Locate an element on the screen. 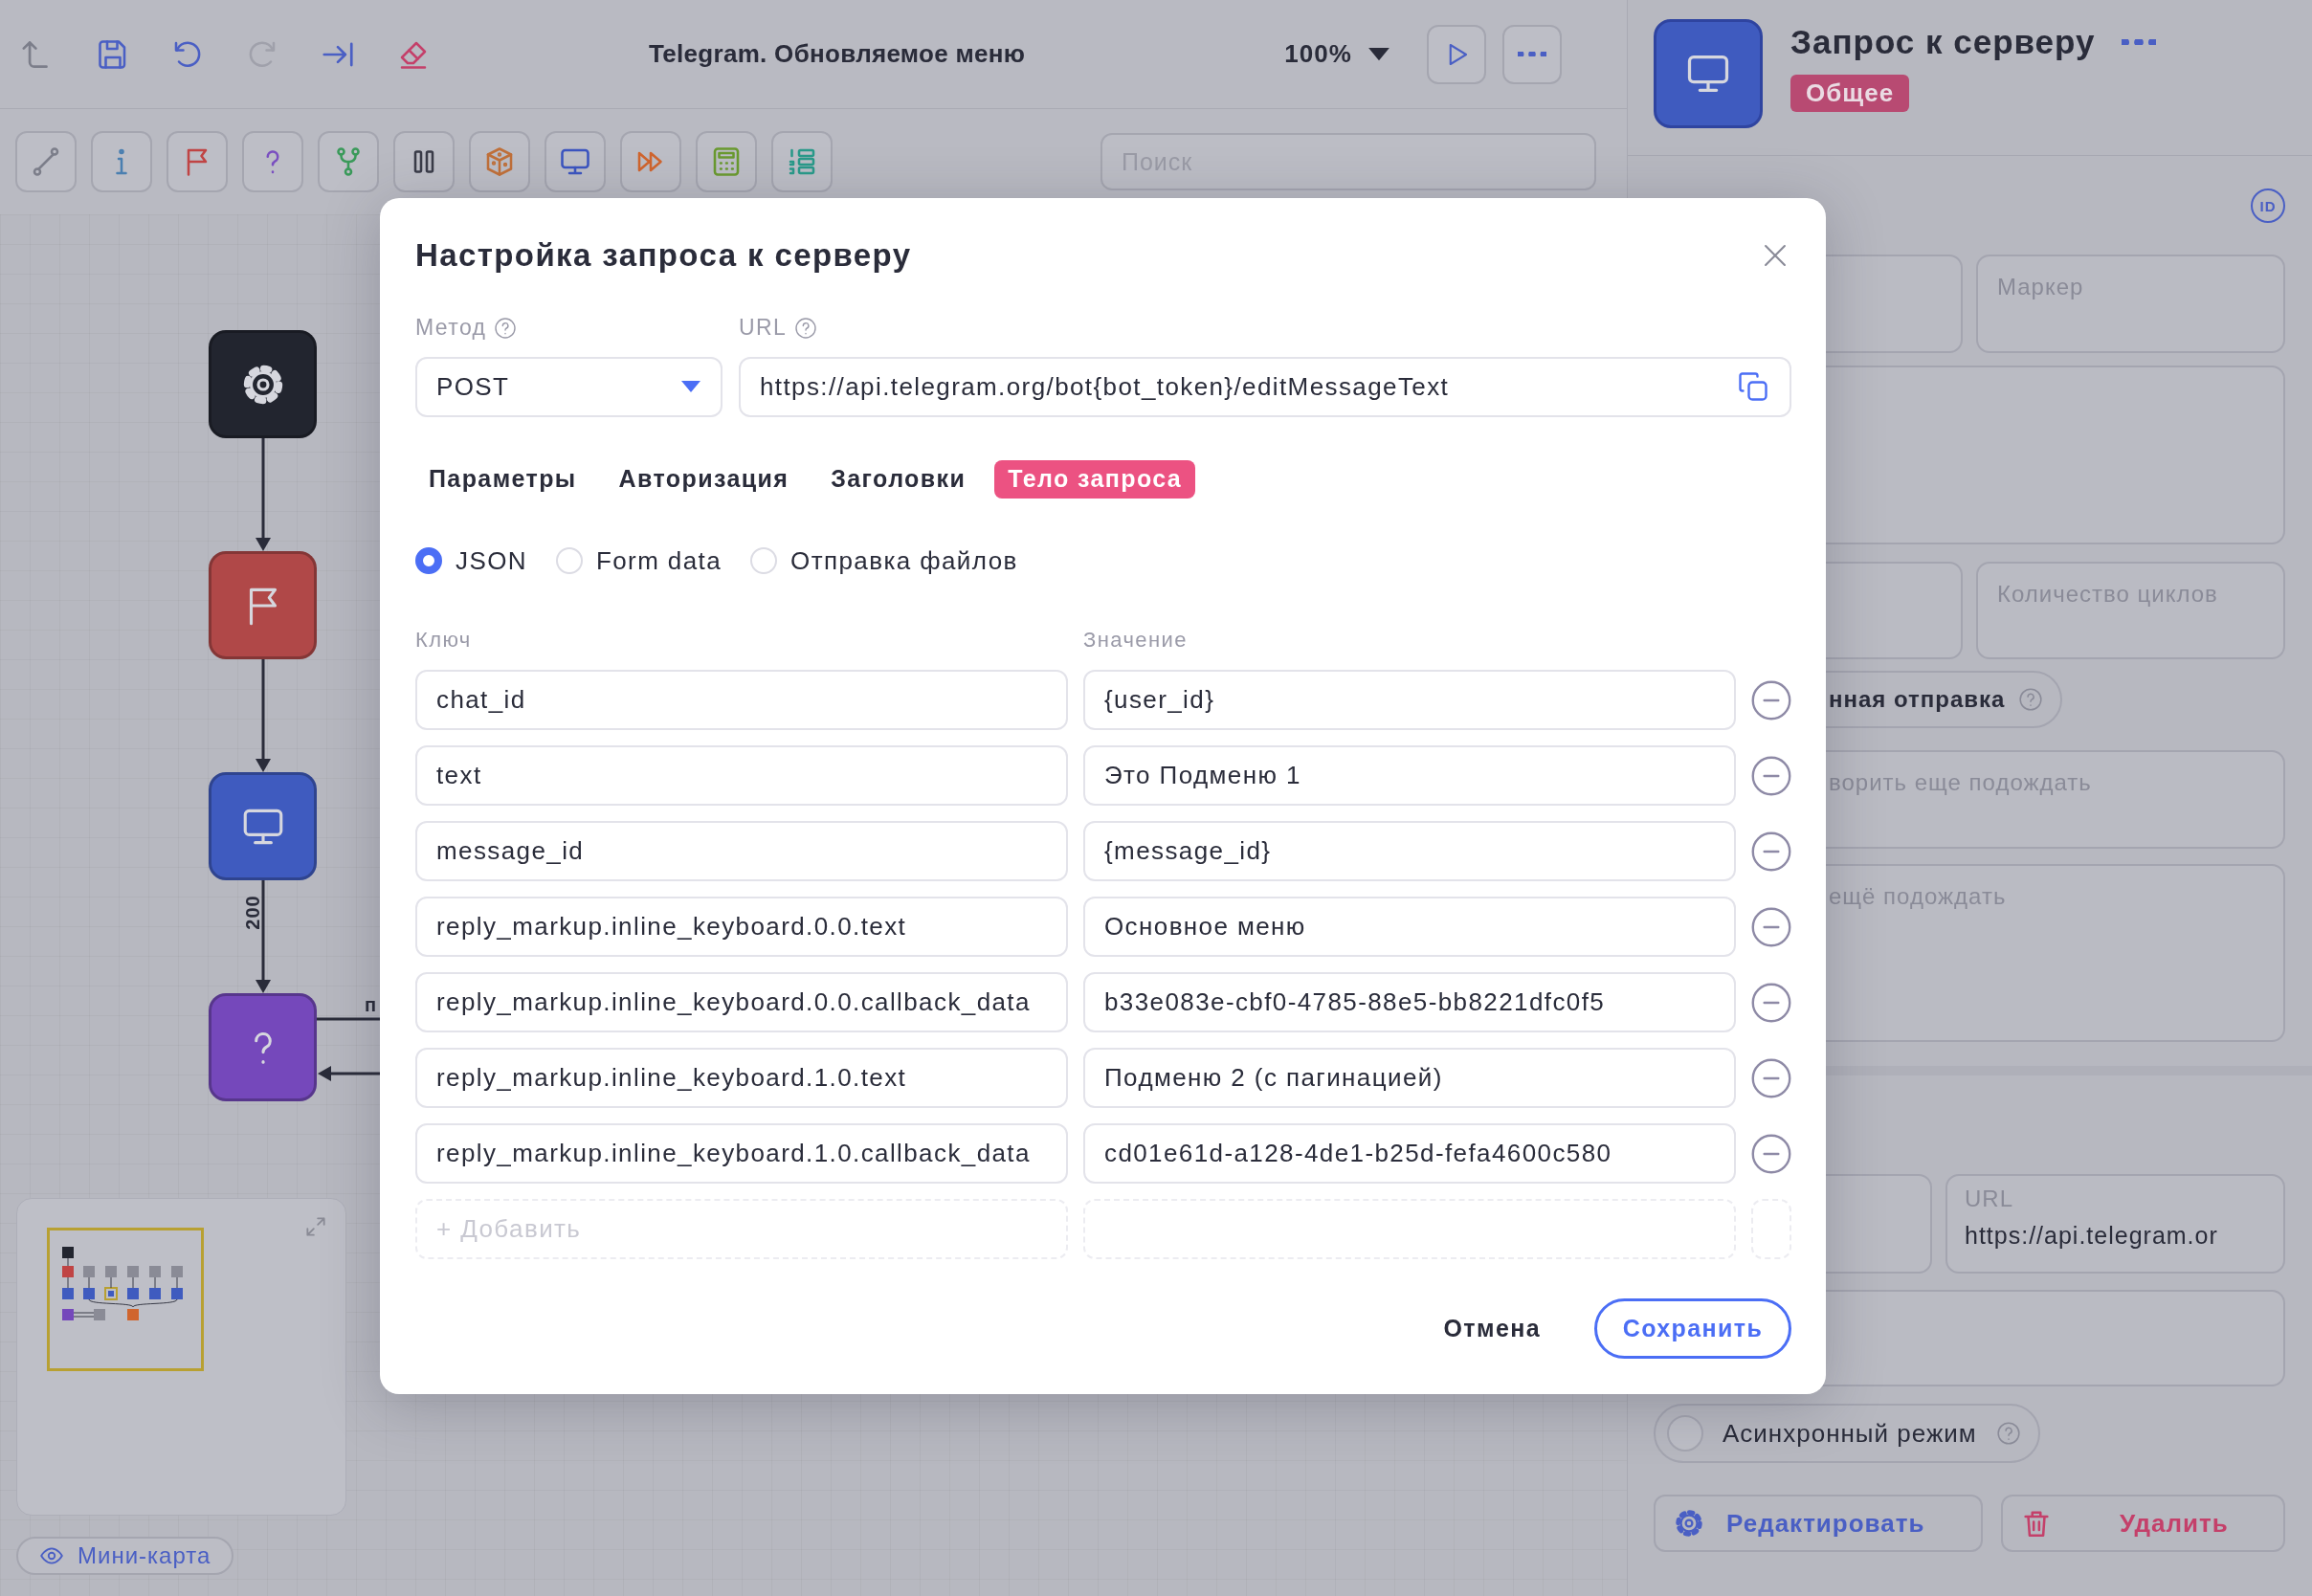 The height and width of the screenshot is (1596, 2312). category-tag: Общее is located at coordinates (1850, 94).